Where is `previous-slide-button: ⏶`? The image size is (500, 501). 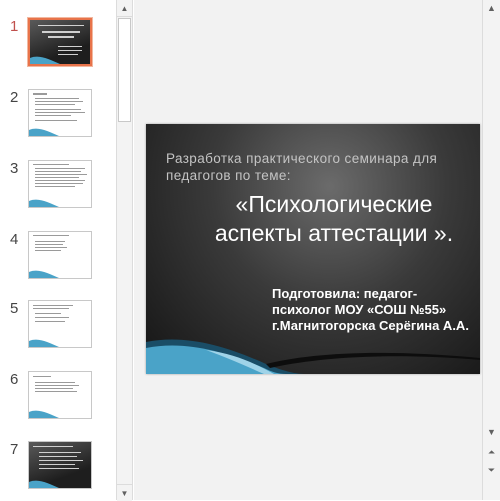 previous-slide-button: ⏶ is located at coordinates (491, 452).